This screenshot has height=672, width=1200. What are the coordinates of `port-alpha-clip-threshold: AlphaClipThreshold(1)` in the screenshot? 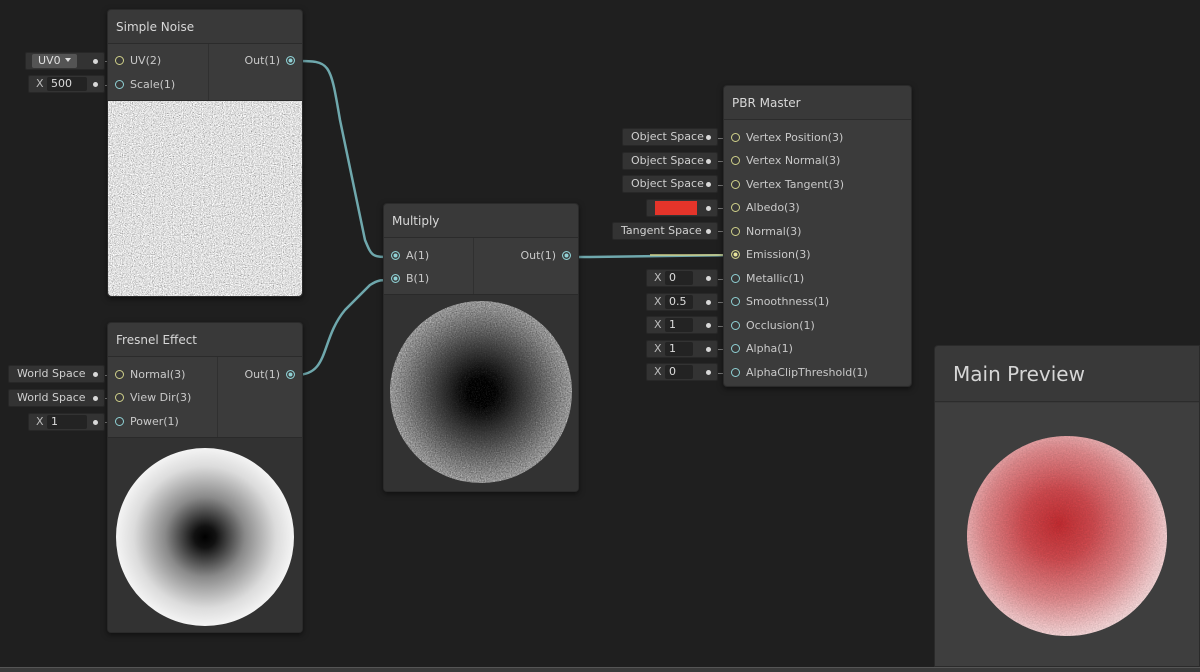 It's located at (796, 373).